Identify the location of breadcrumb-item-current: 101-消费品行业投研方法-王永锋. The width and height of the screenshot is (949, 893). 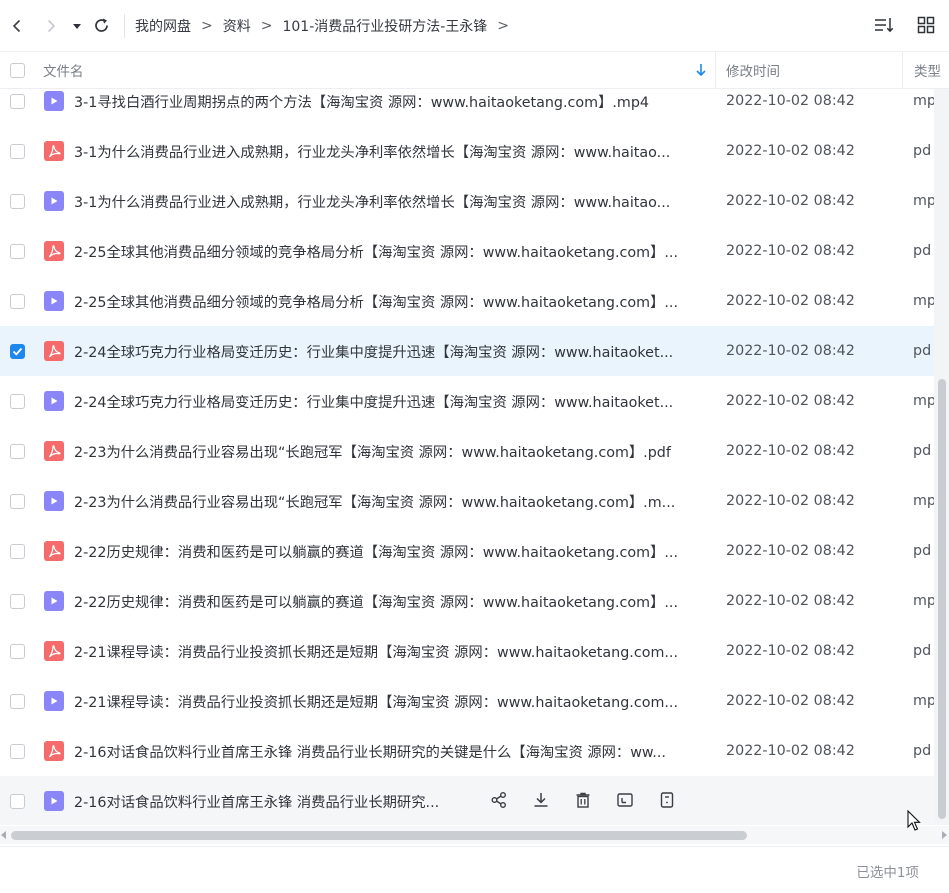
(384, 26).